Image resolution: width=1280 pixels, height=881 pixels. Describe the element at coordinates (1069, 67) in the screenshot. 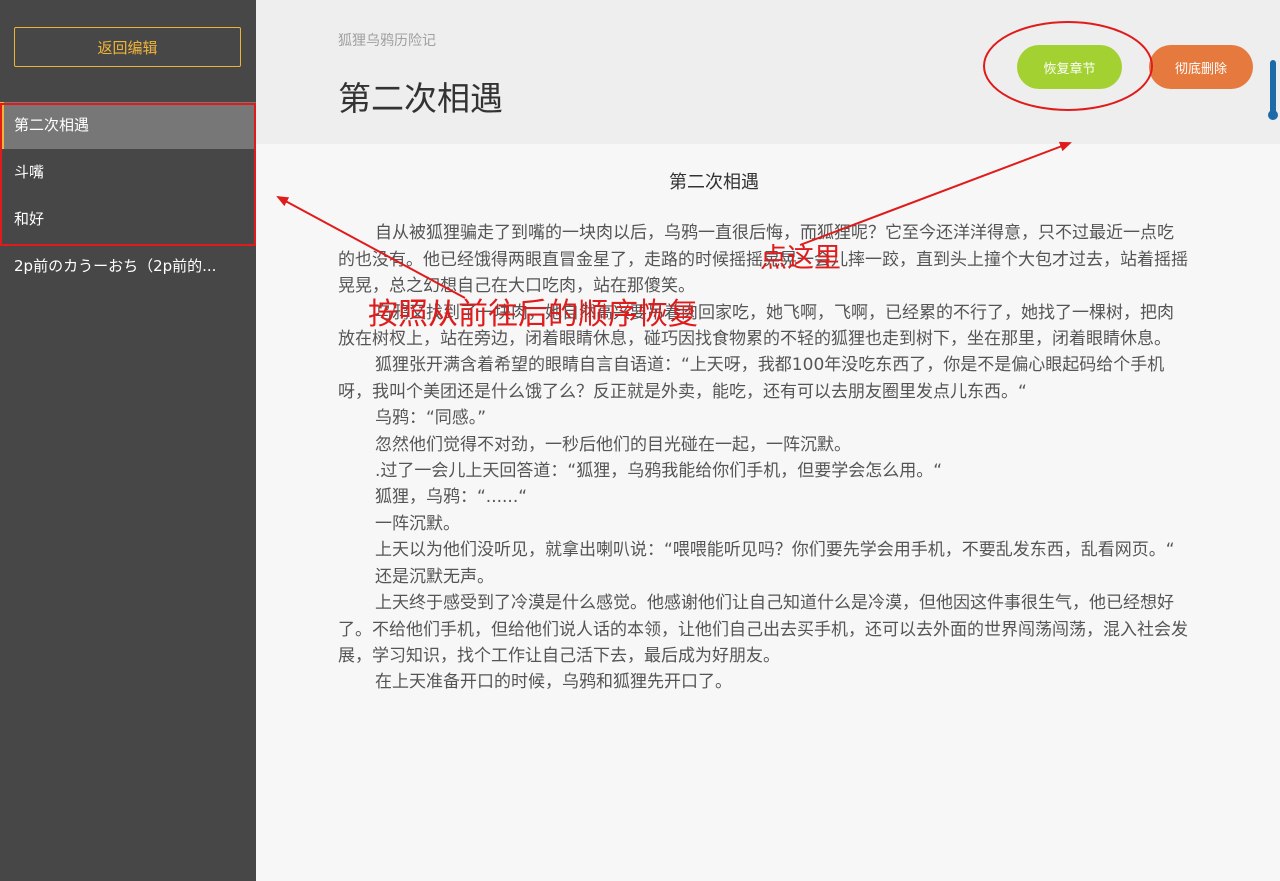

I see `restore-chapter-button: 恢复章节` at that location.